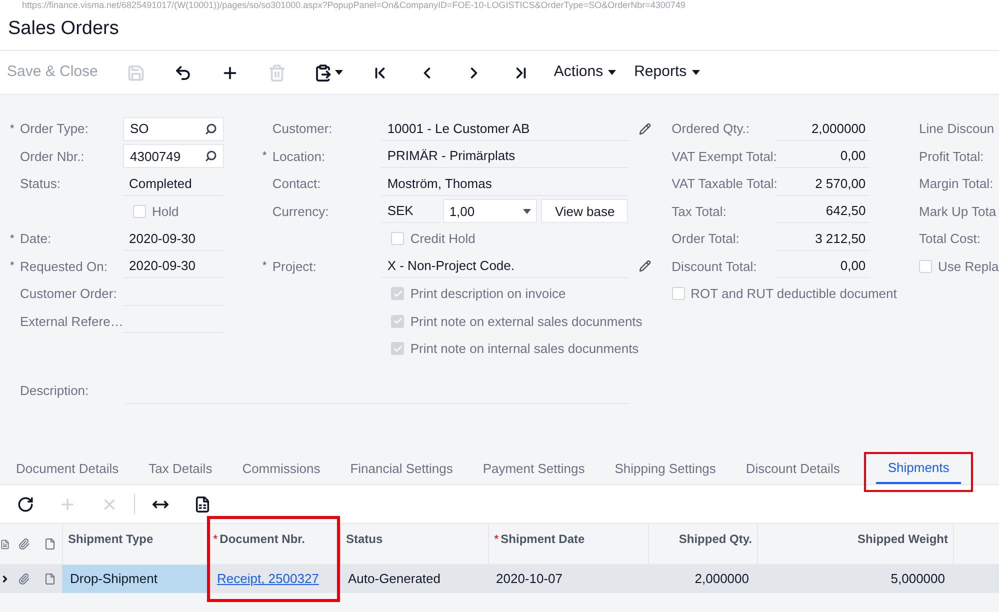 The width and height of the screenshot is (999, 612). What do you see at coordinates (401, 469) in the screenshot?
I see `tab: Financial Settings` at bounding box center [401, 469].